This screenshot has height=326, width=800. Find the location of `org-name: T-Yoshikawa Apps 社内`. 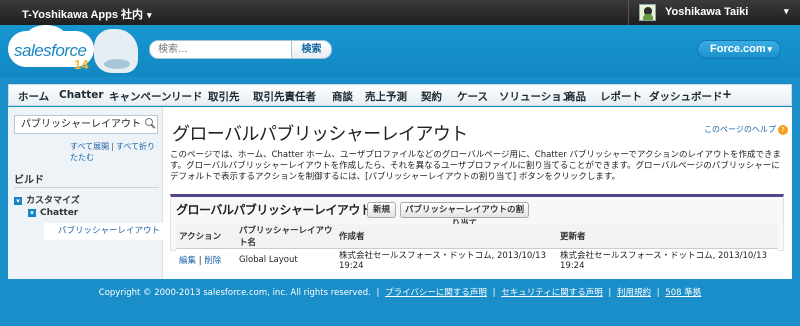

org-name: T-Yoshikawa Apps 社内 is located at coordinates (83, 15).